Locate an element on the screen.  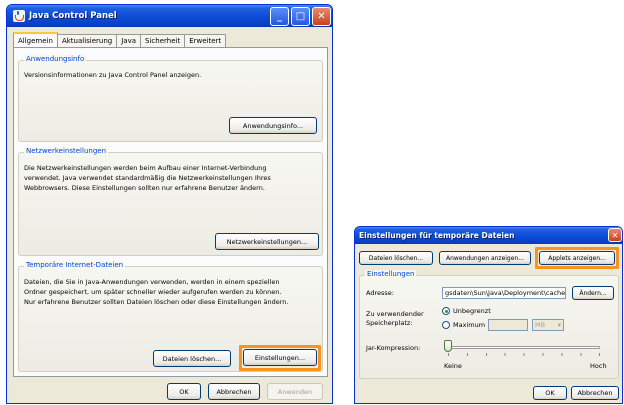
tab-allgemein: Allgemein is located at coordinates (35, 39).